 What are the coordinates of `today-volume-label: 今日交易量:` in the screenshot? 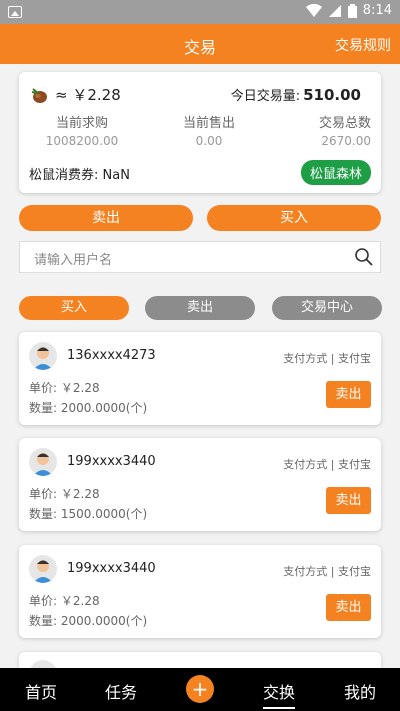 It's located at (265, 96).